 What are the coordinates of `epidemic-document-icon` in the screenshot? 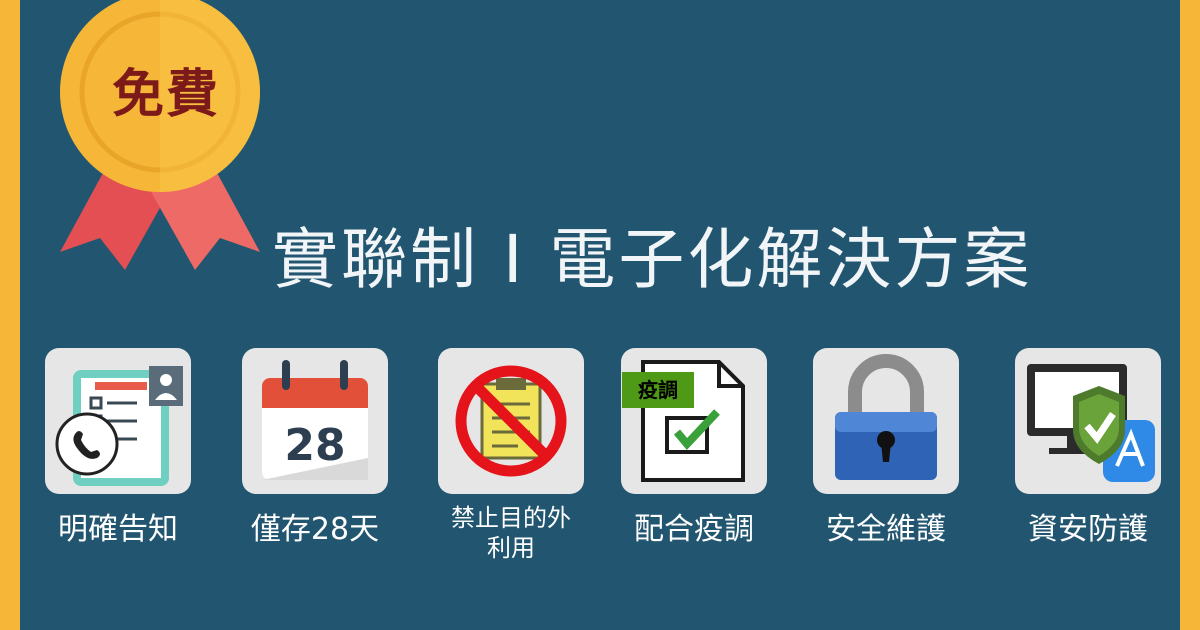 It's located at (683, 421).